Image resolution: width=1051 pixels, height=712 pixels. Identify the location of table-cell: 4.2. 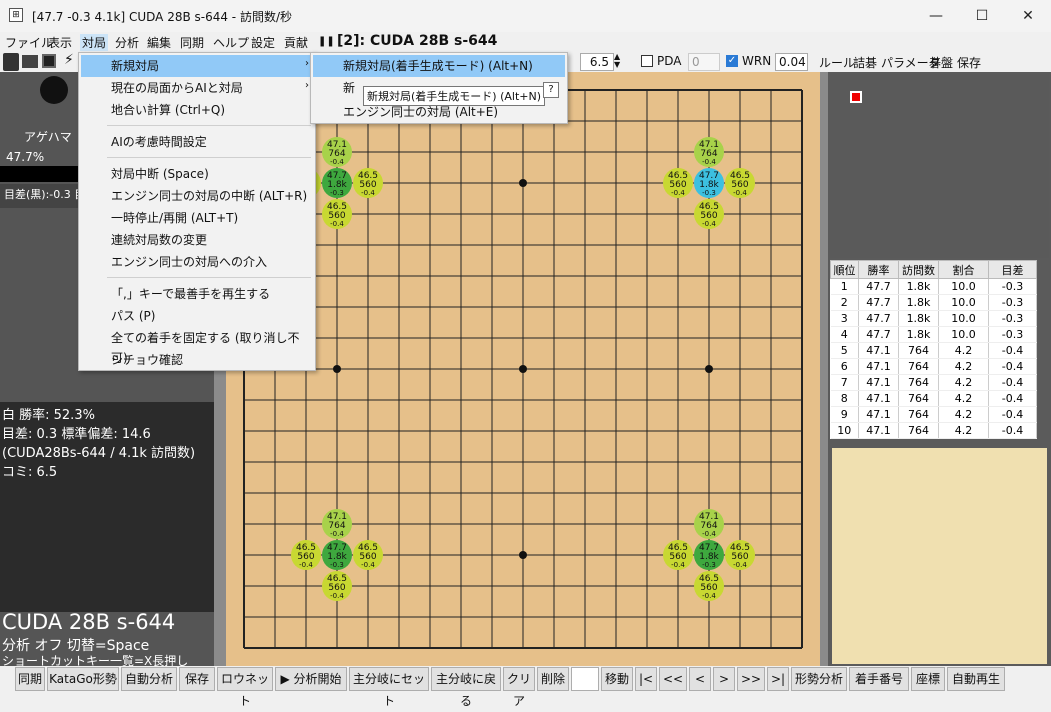
(963, 430).